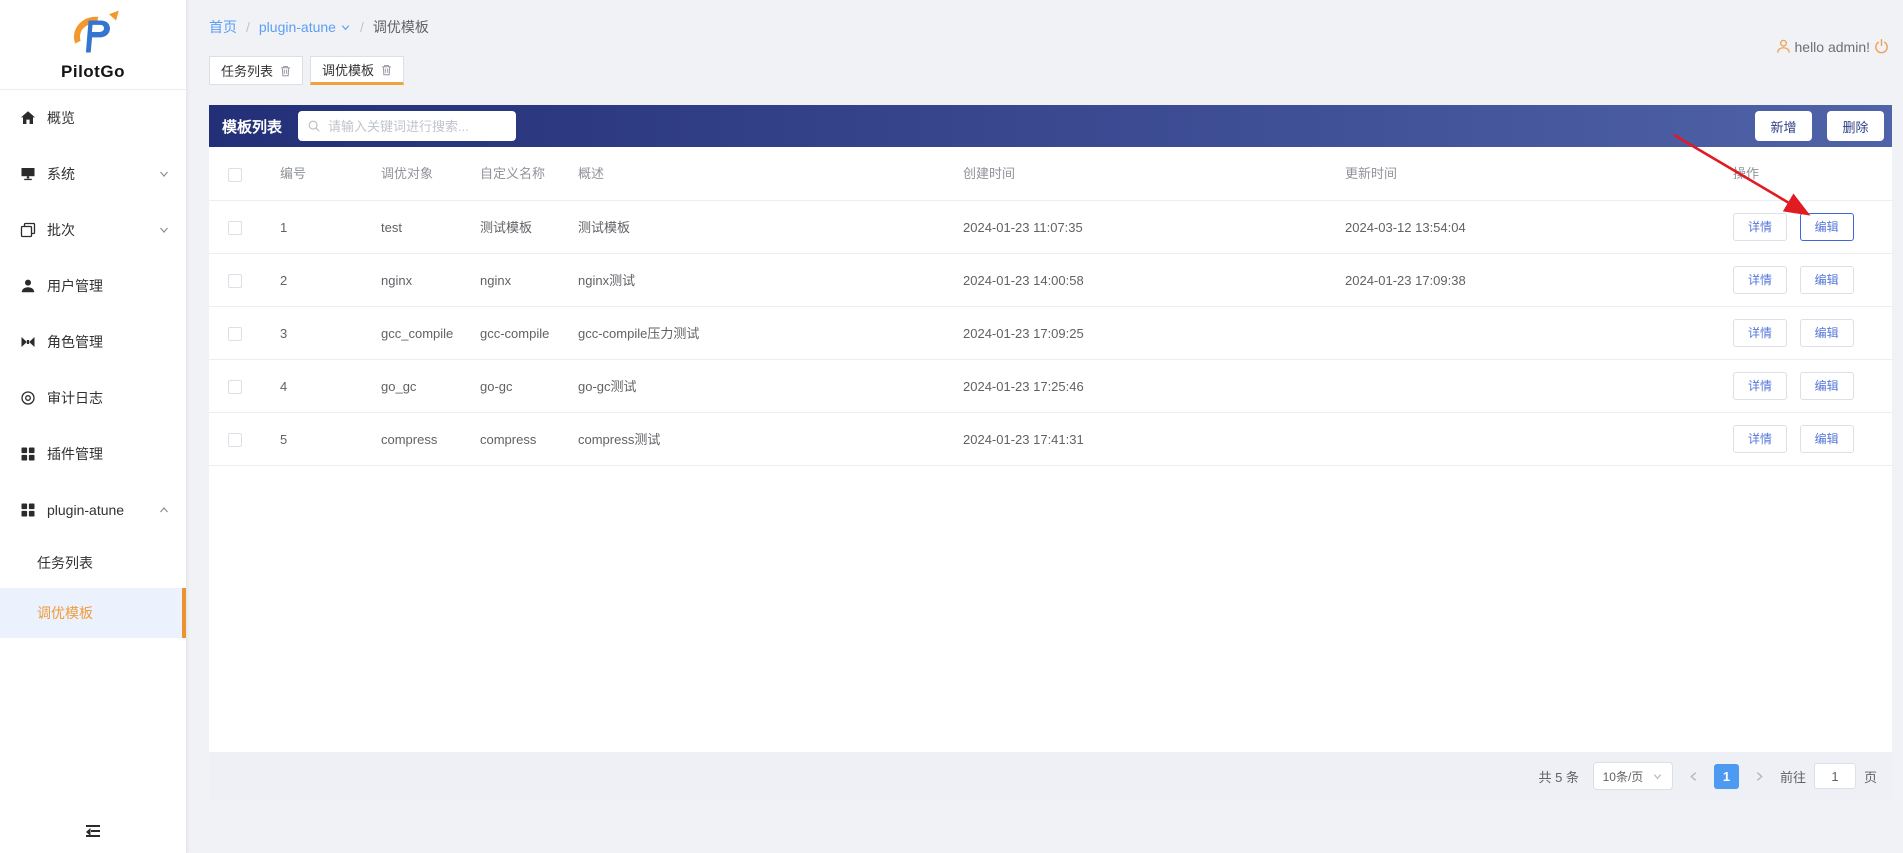 The width and height of the screenshot is (1903, 853). Describe the element at coordinates (61, 230) in the screenshot. I see `sidebar-item-label: 批次` at that location.